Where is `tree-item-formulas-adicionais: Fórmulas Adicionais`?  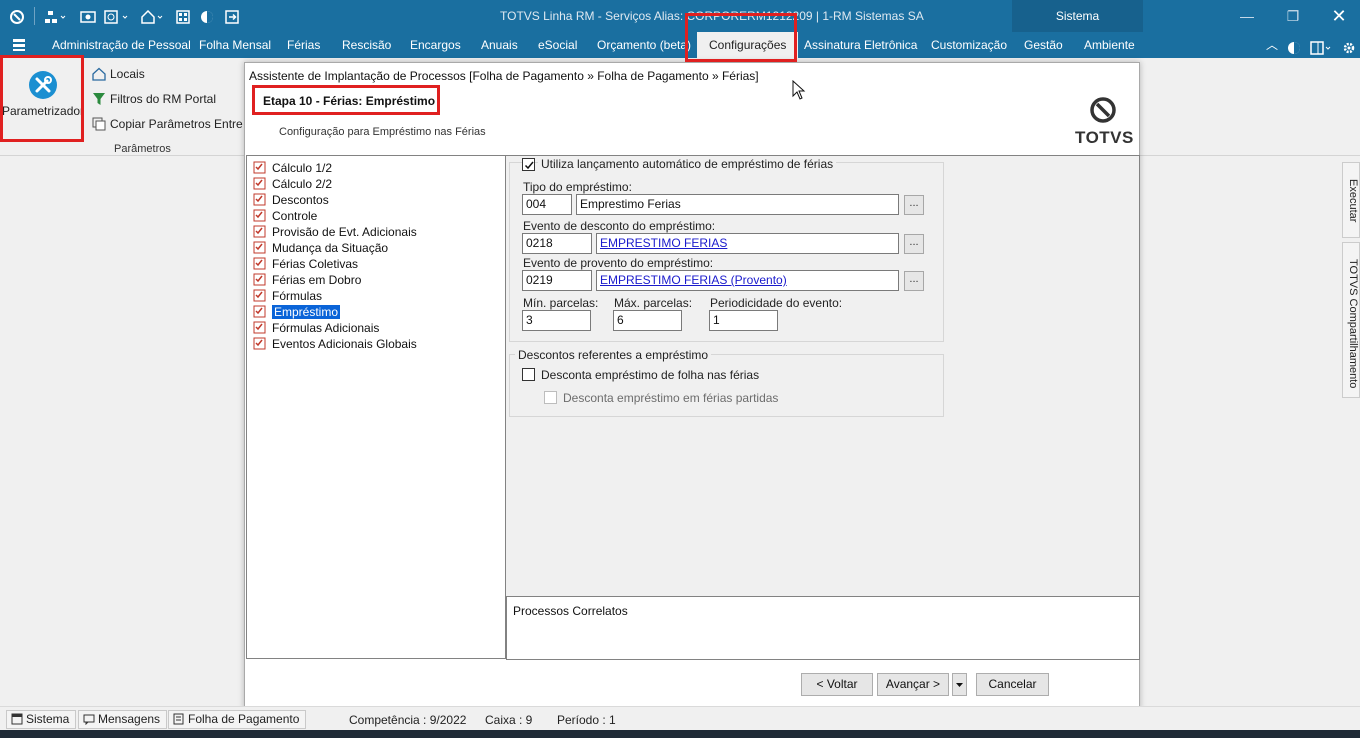 tree-item-formulas-adicionais: Fórmulas Adicionais is located at coordinates (316, 328).